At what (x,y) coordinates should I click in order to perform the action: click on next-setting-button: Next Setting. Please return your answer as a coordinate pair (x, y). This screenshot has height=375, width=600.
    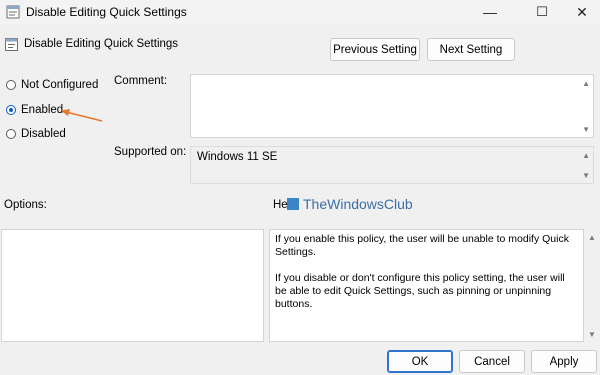
    Looking at the image, I should click on (471, 49).